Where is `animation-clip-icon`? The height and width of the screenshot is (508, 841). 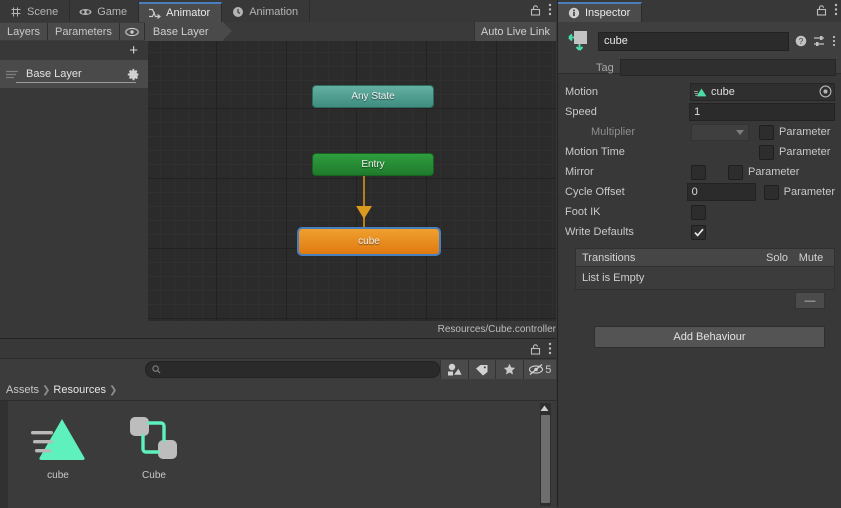 animation-clip-icon is located at coordinates (58, 438).